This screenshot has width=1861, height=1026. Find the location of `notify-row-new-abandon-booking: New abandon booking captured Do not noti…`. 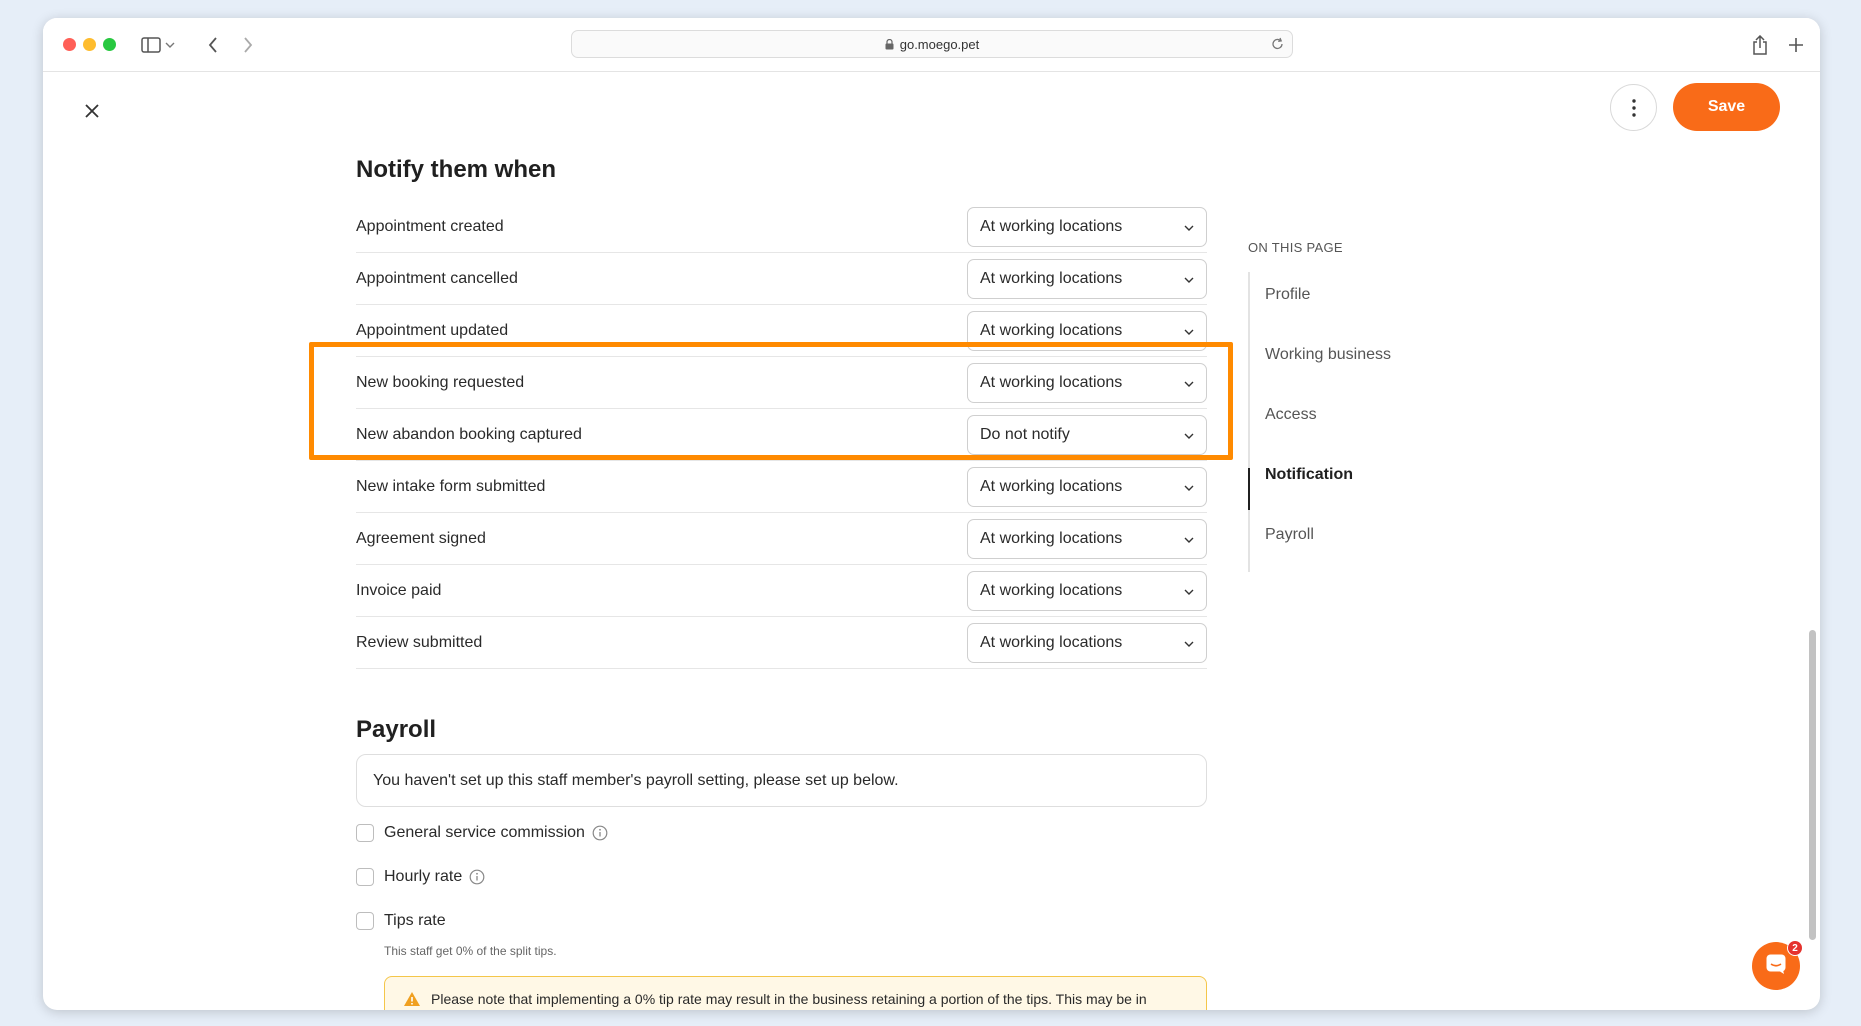

notify-row-new-abandon-booking: New abandon booking captured Do not noti… is located at coordinates (781, 435).